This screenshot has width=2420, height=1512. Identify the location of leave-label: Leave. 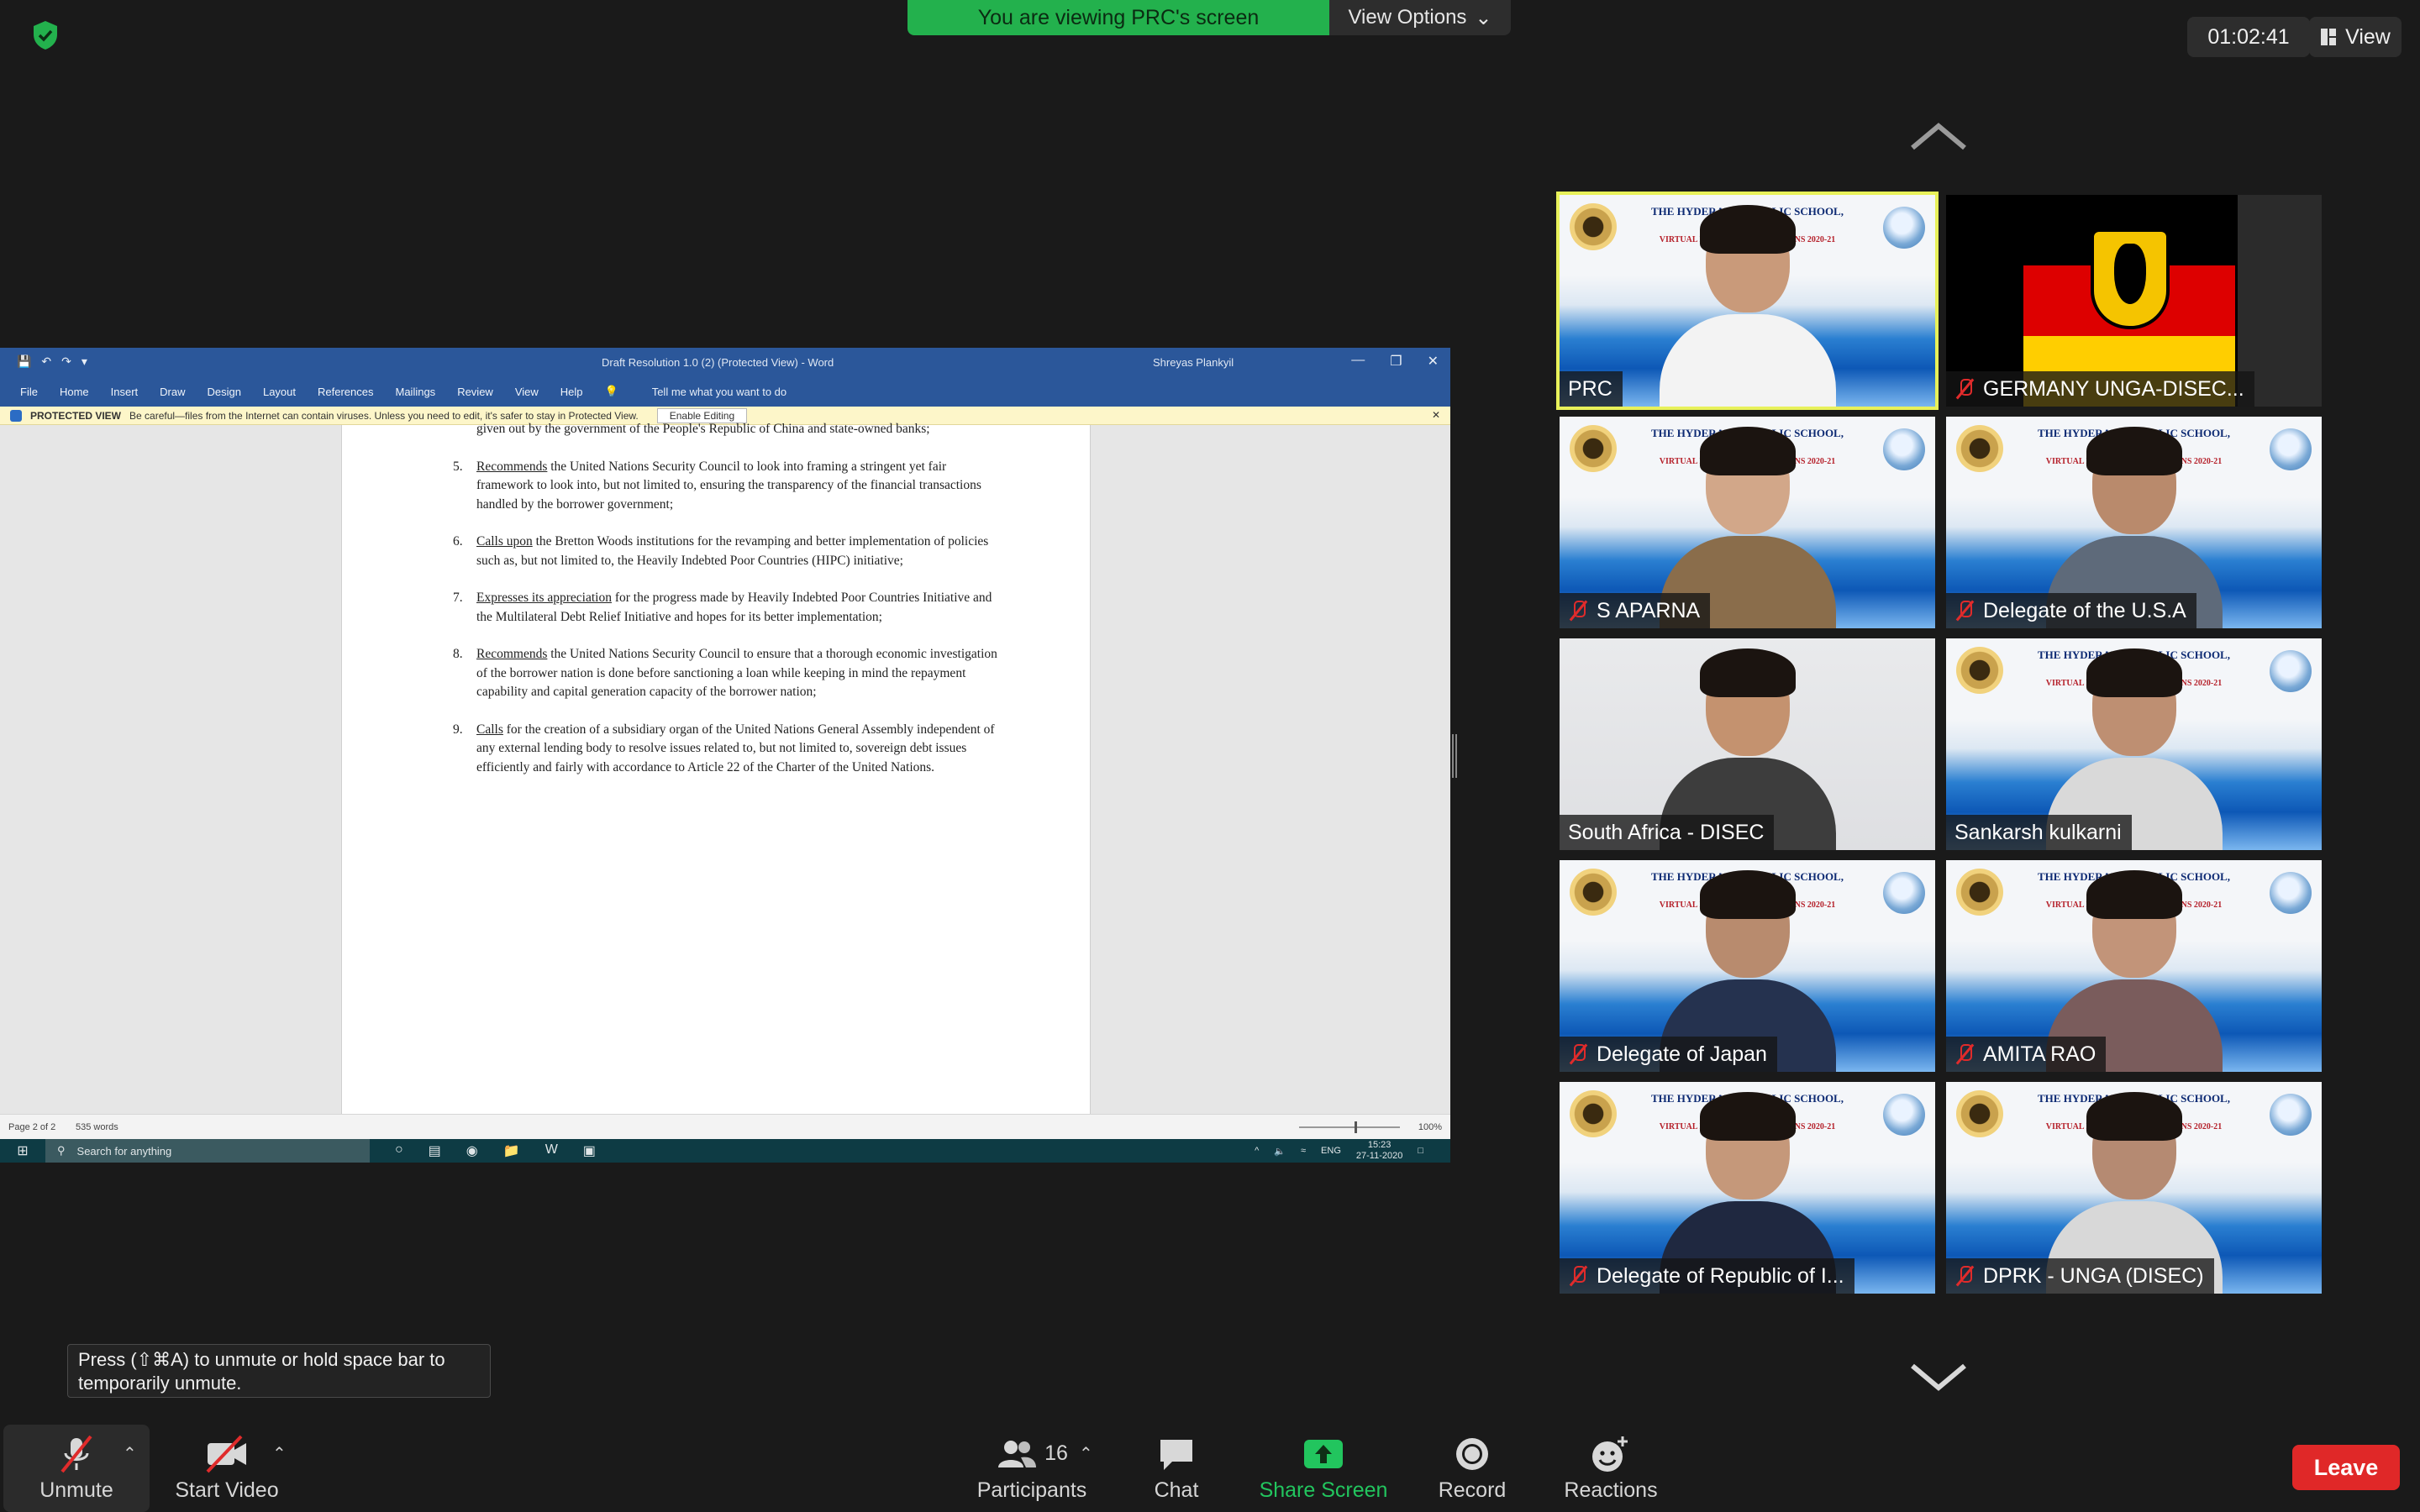
(2346, 1467).